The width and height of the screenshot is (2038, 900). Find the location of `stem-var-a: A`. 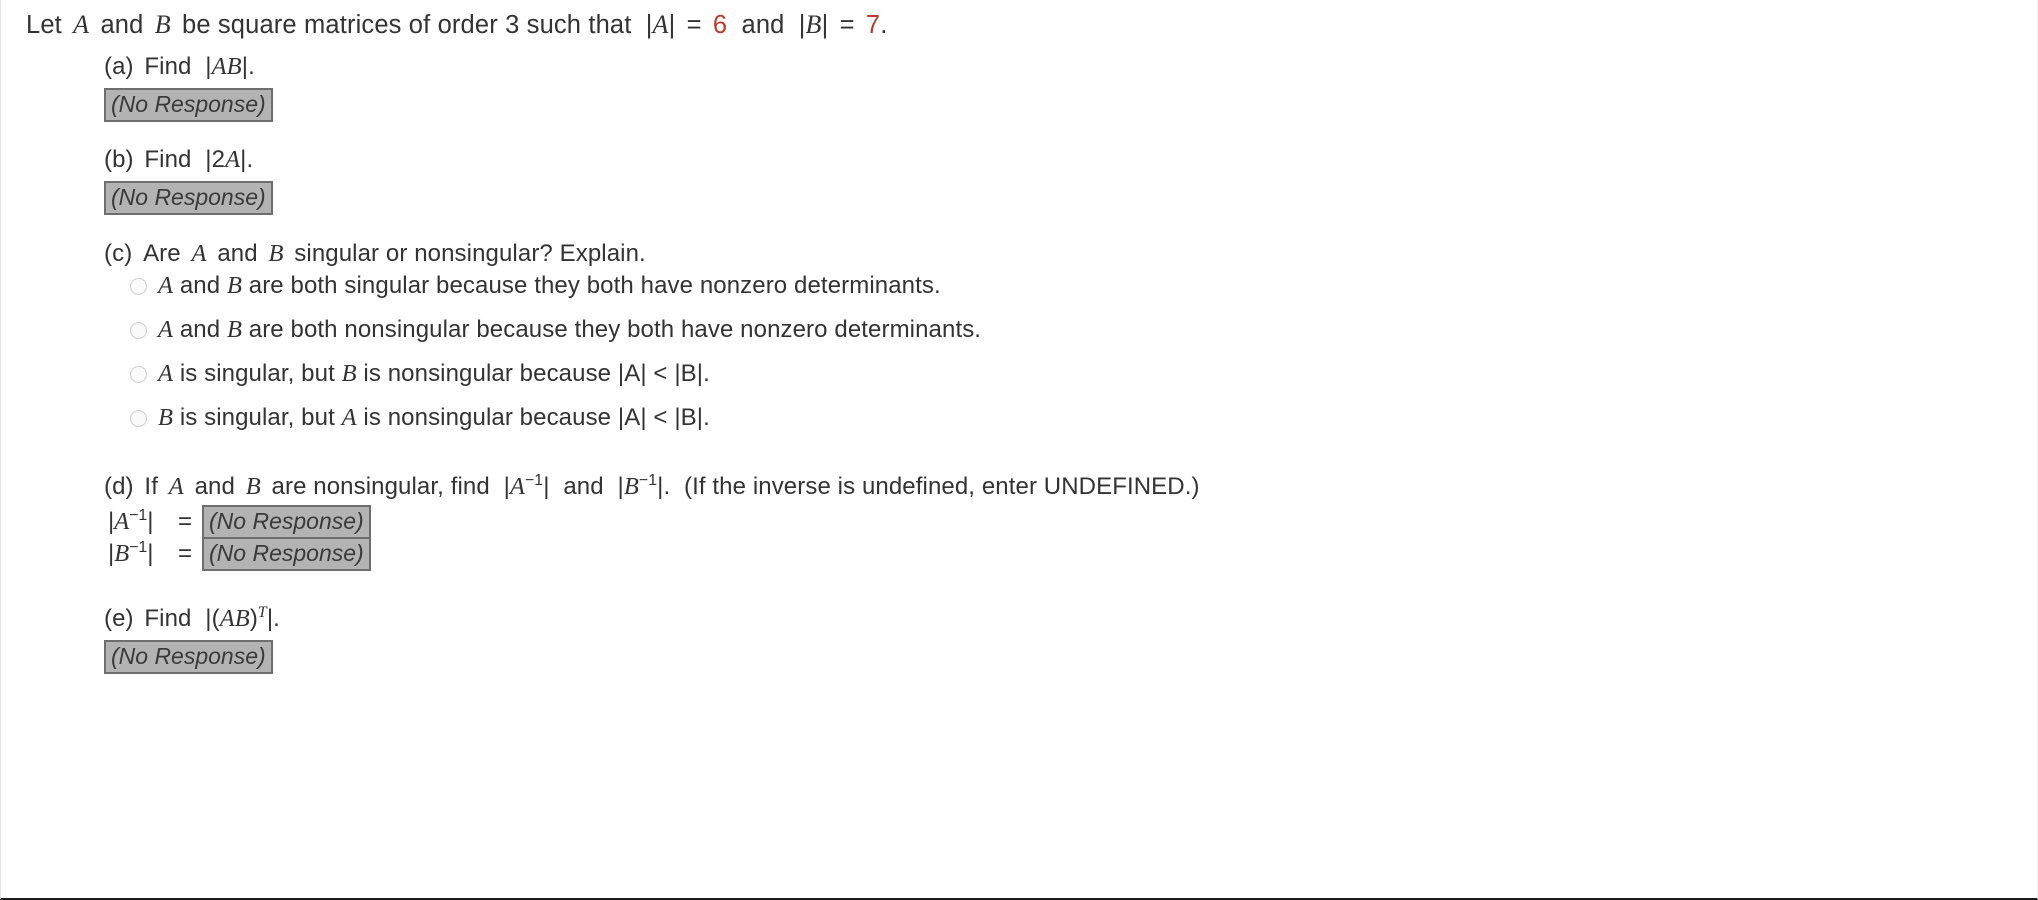

stem-var-a: A is located at coordinates (81, 24).